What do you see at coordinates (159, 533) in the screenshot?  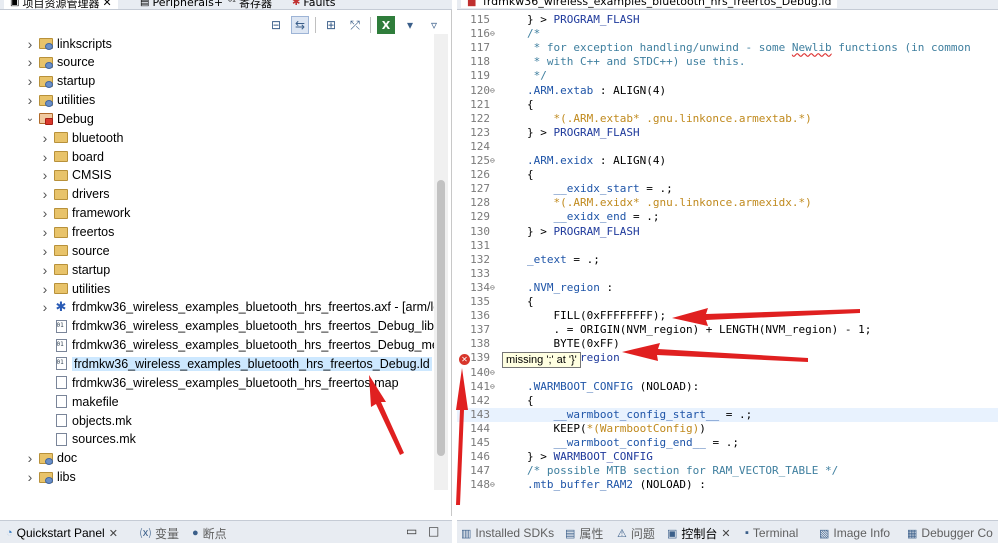 I see `tab-variables: ⒳ 变量` at bounding box center [159, 533].